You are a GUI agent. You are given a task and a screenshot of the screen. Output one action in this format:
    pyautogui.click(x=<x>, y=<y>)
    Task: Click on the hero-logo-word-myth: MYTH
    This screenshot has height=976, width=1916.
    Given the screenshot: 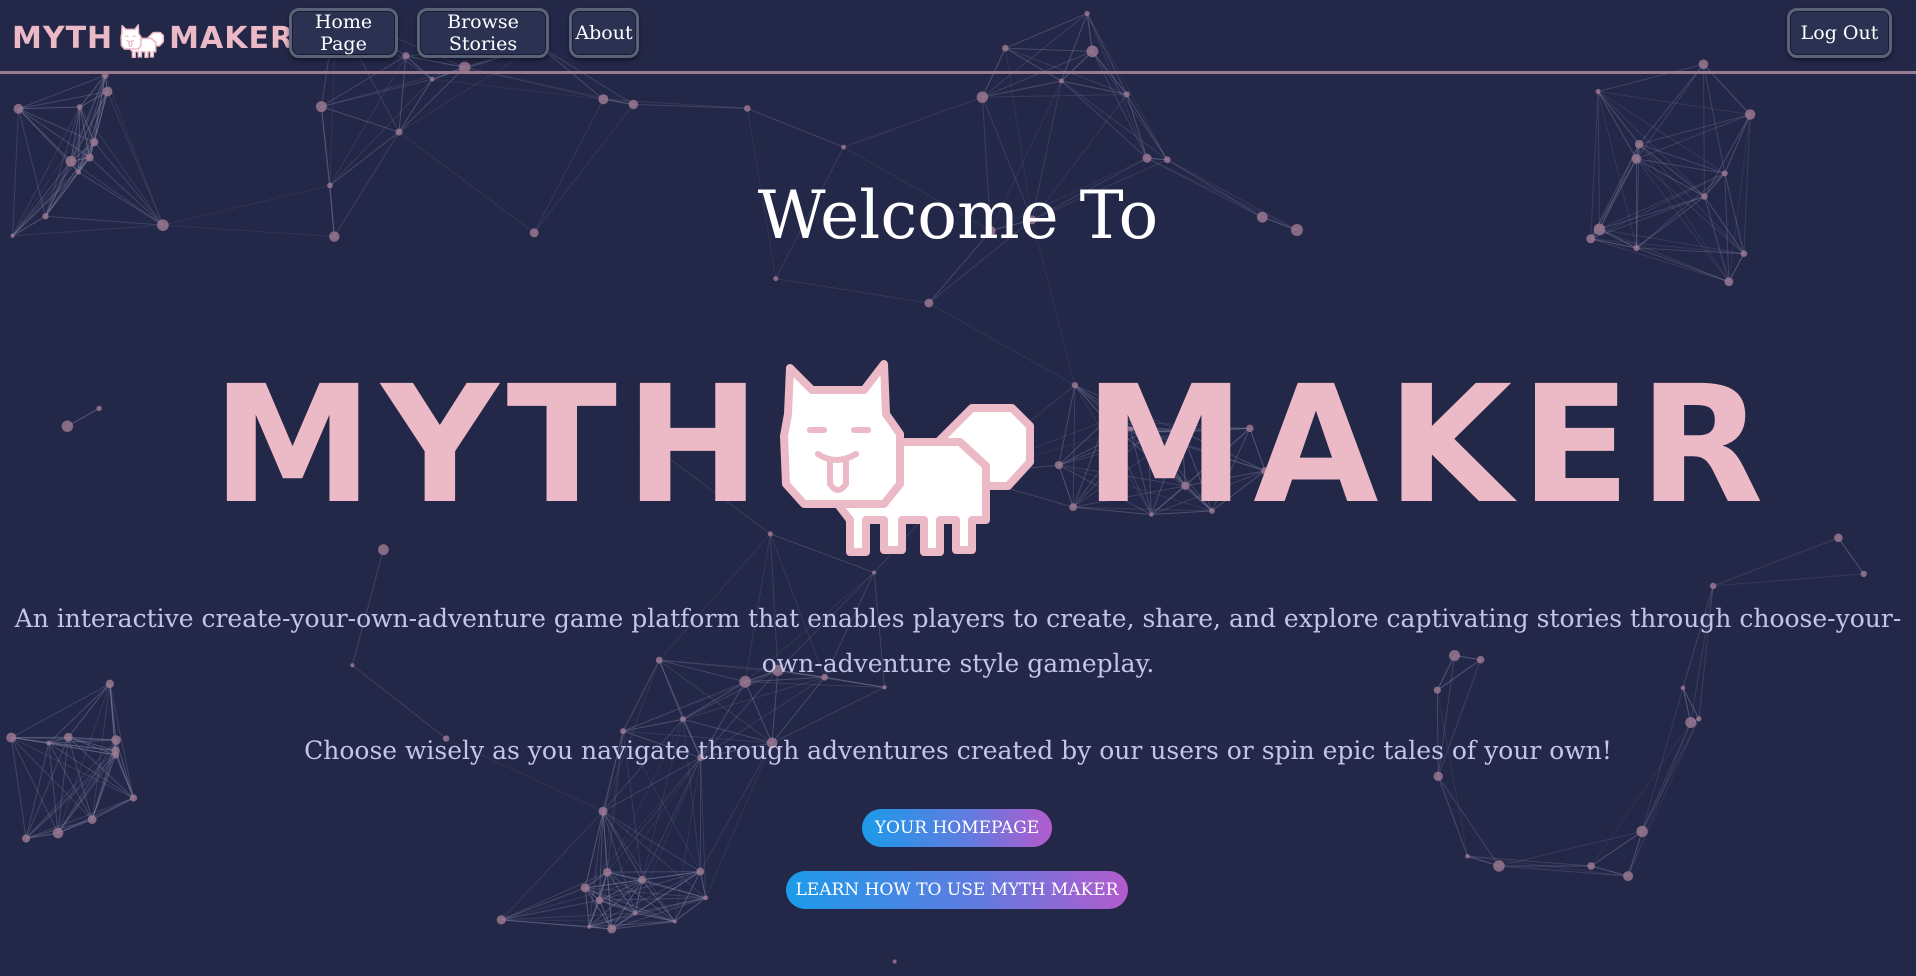 What is the action you would take?
    pyautogui.click(x=490, y=446)
    